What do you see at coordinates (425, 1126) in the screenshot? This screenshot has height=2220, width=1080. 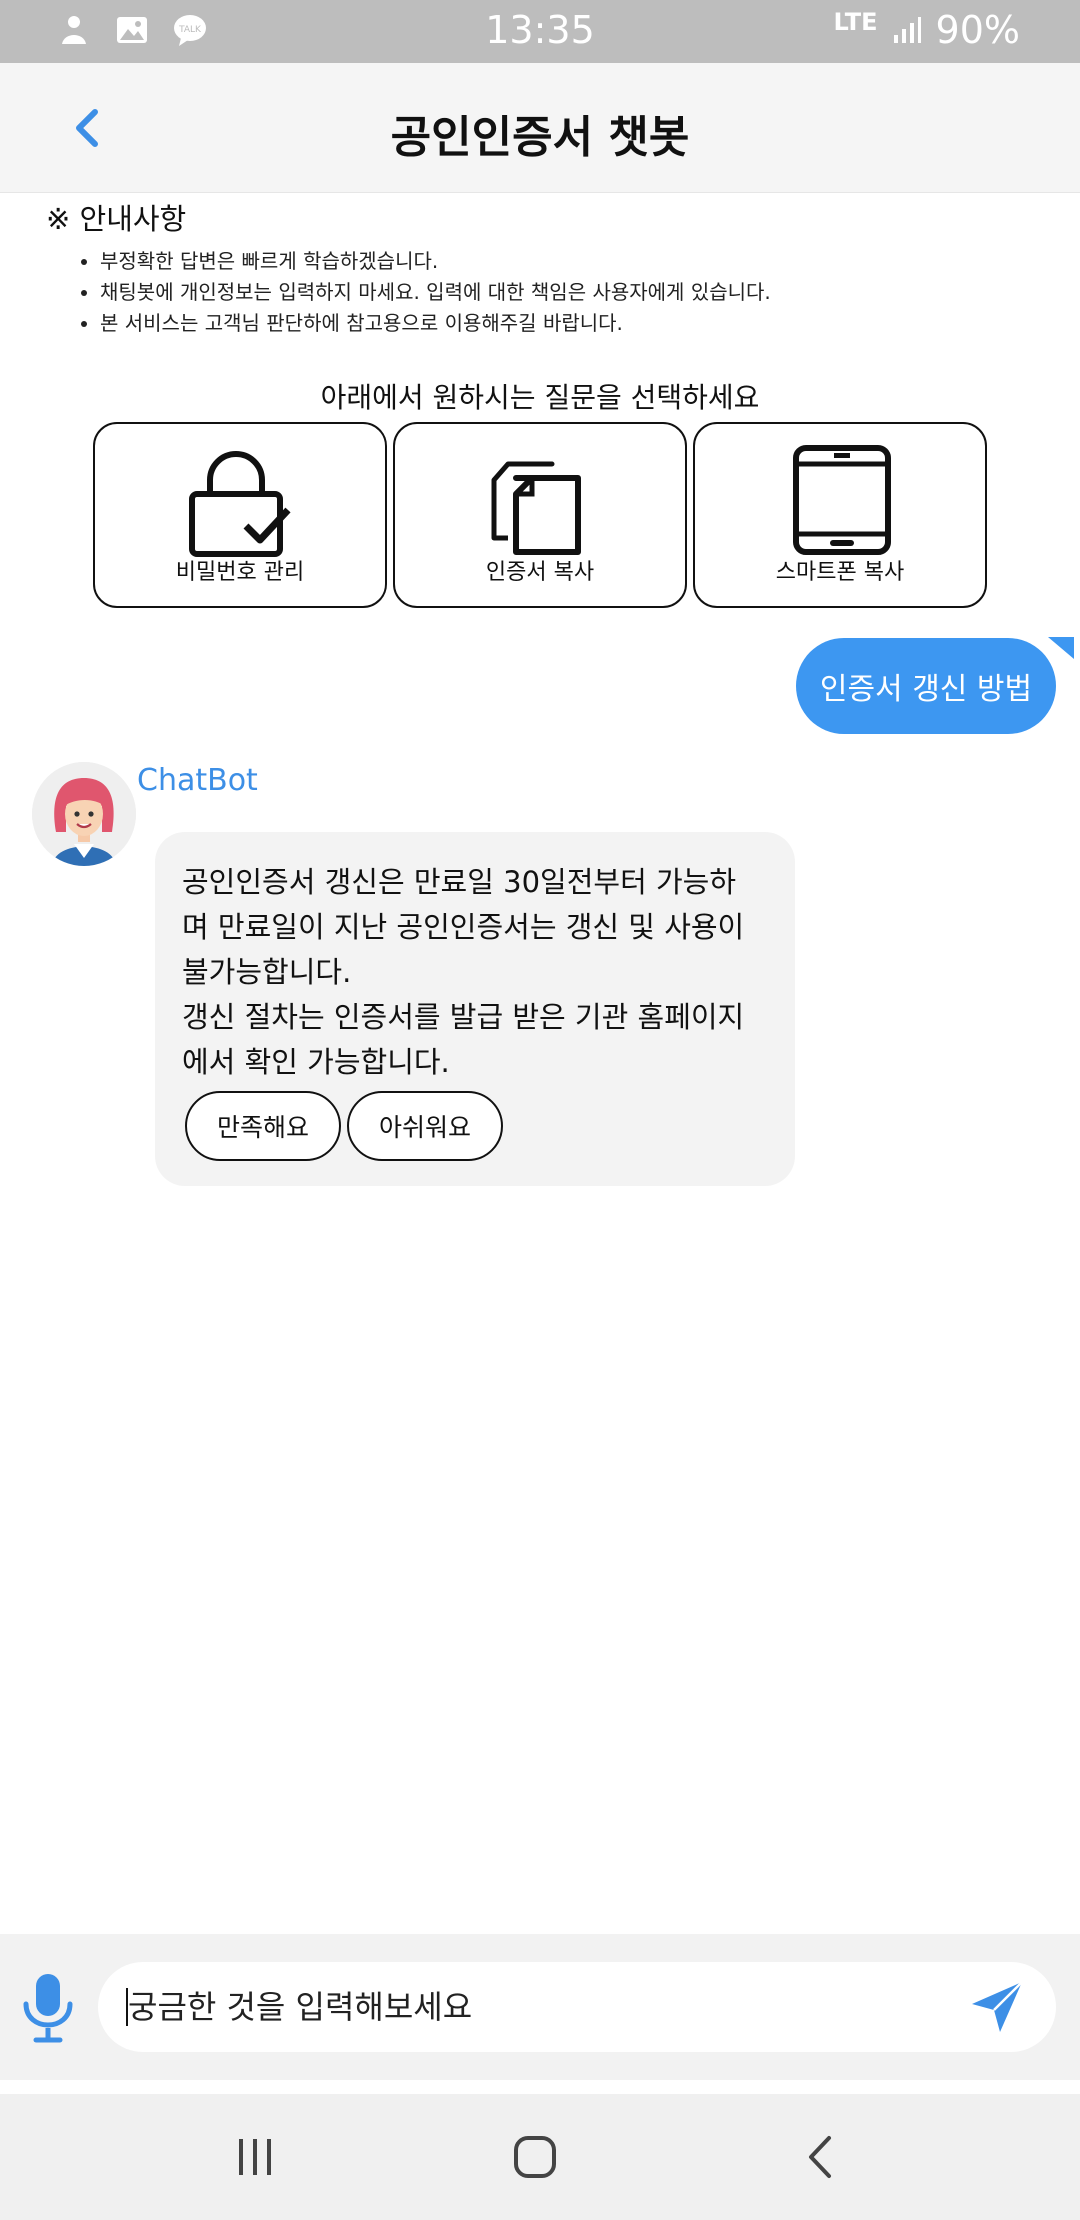 I see `dissatisfied-button: 아쉬워요` at bounding box center [425, 1126].